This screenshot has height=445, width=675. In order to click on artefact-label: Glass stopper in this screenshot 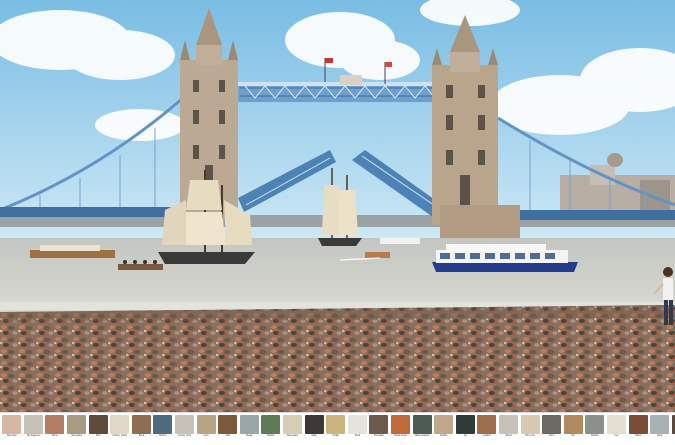, I will do `click(422, 435)`.